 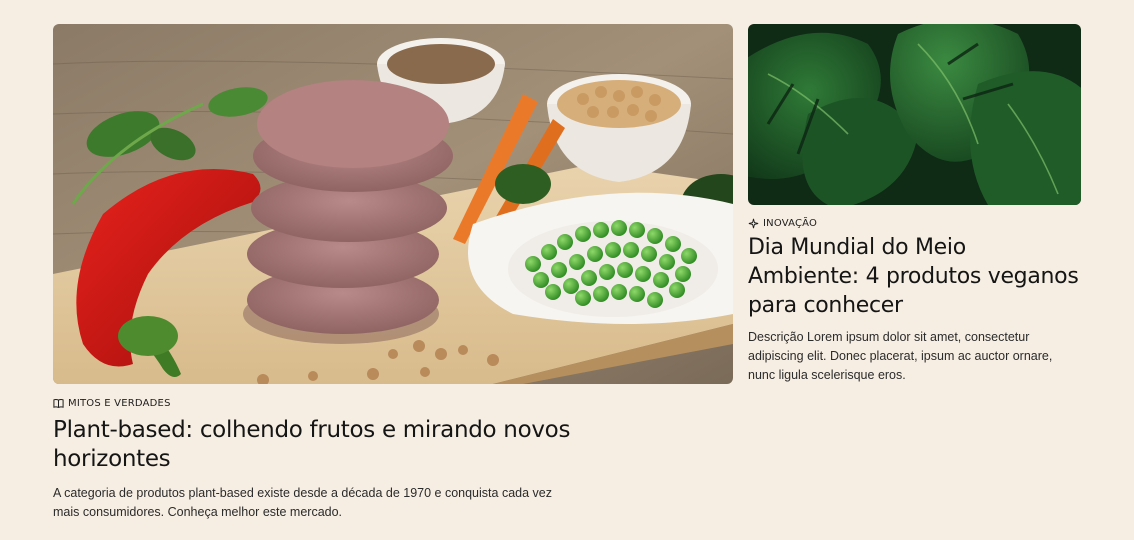 I want to click on article-tag-label: MITOS E VERDADES, so click(x=119, y=403).